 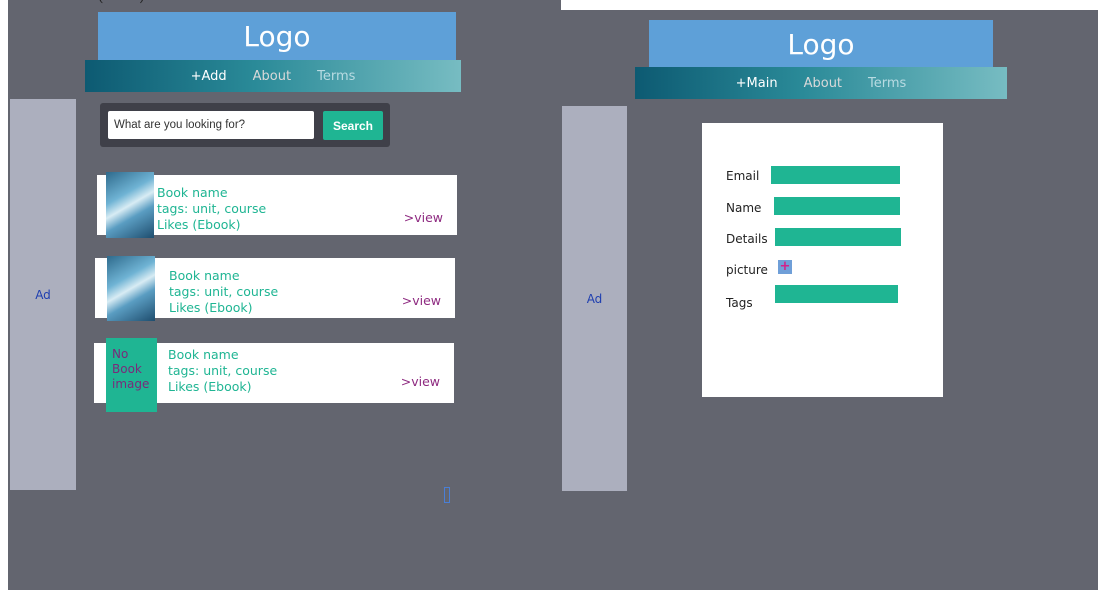 I want to click on nav-main-link: +Main, so click(x=757, y=83).